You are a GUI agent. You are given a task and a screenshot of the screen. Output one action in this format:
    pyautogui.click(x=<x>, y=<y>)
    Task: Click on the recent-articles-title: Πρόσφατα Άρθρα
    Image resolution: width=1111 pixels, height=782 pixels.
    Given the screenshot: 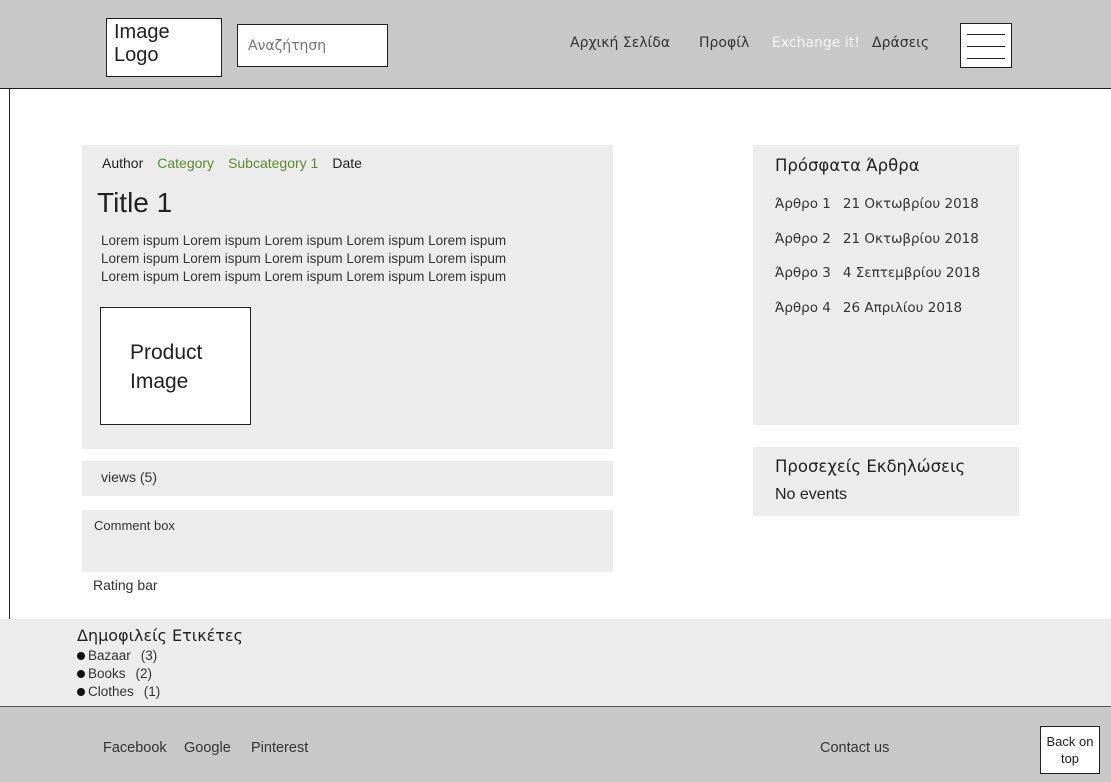 What is the action you would take?
    pyautogui.click(x=847, y=165)
    